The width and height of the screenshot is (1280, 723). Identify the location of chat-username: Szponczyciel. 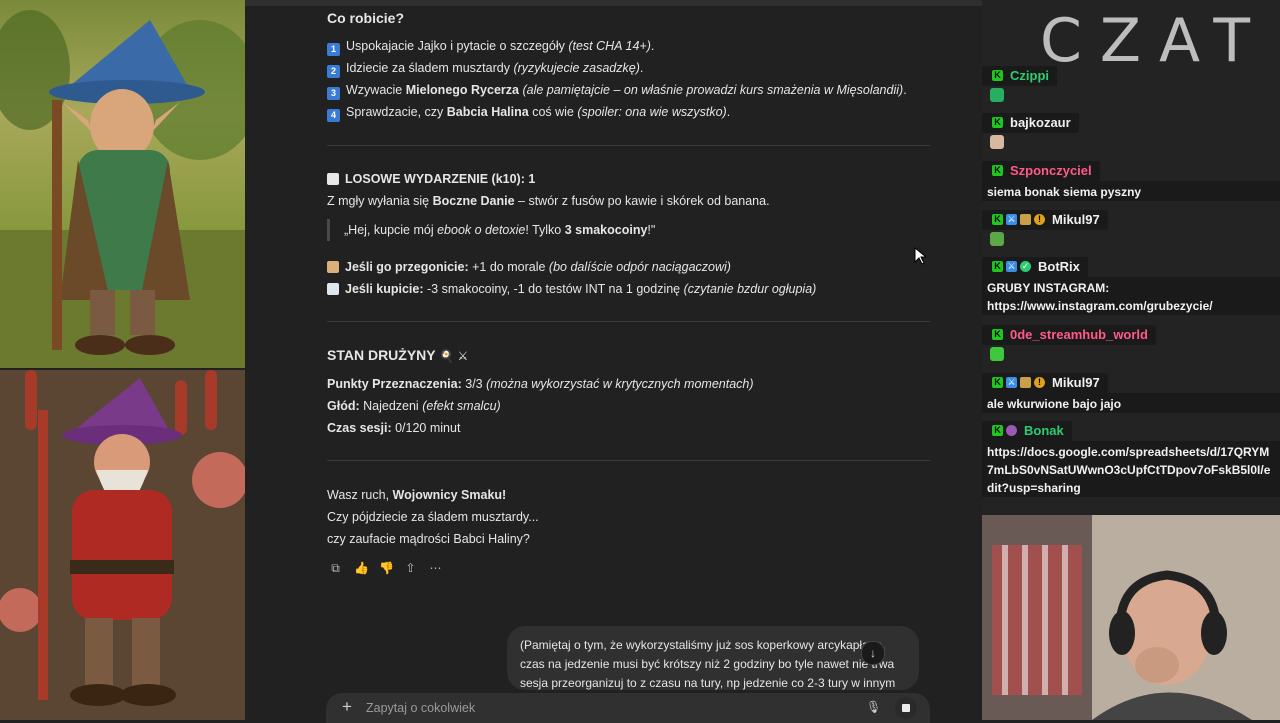
(1051, 170).